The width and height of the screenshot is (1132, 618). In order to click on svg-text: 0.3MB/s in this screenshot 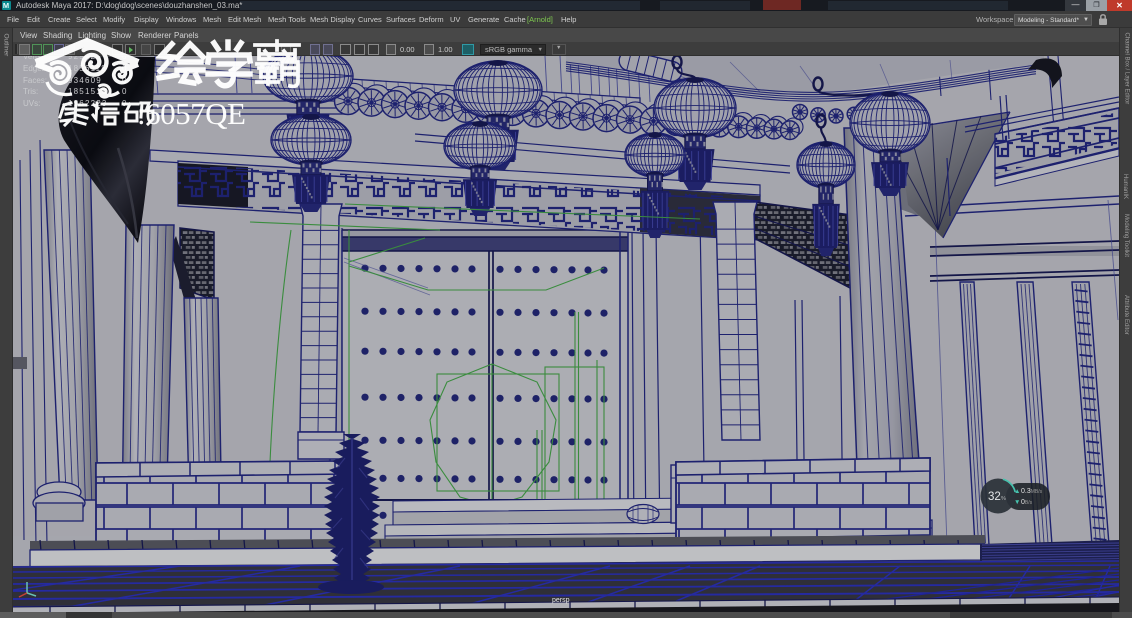, I will do `click(1032, 491)`.